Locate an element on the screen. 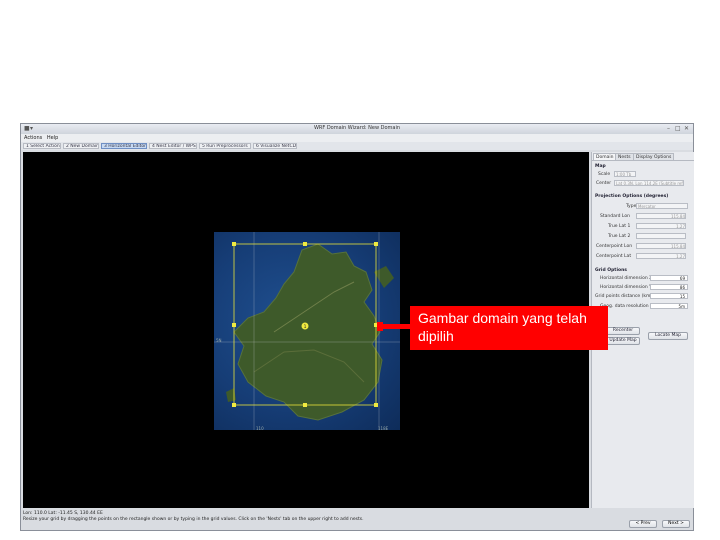 This screenshot has width=720, height=540. true-lat1-label: True Lat 1 is located at coordinates (619, 226).